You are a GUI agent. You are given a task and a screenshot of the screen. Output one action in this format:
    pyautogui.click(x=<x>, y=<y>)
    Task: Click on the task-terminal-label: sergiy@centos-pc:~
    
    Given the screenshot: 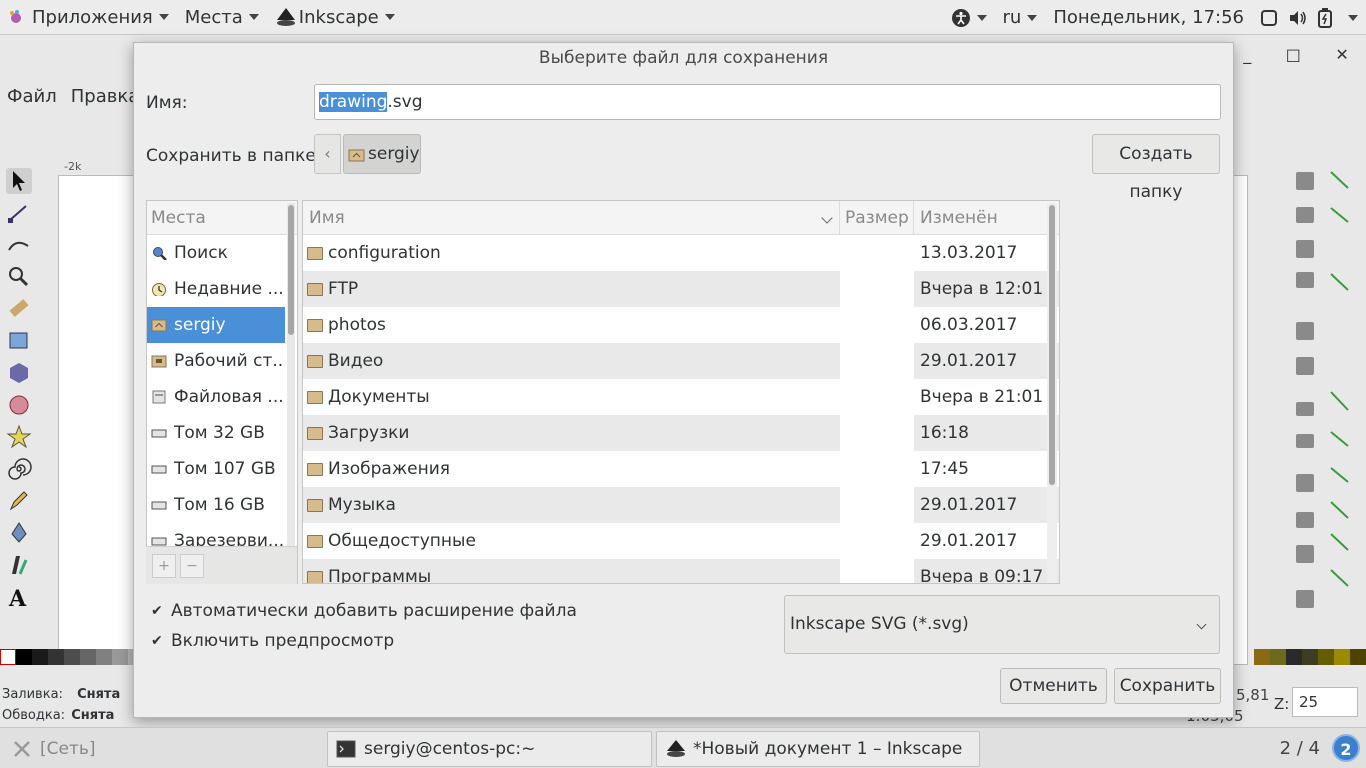 What is the action you would take?
    pyautogui.click(x=450, y=749)
    